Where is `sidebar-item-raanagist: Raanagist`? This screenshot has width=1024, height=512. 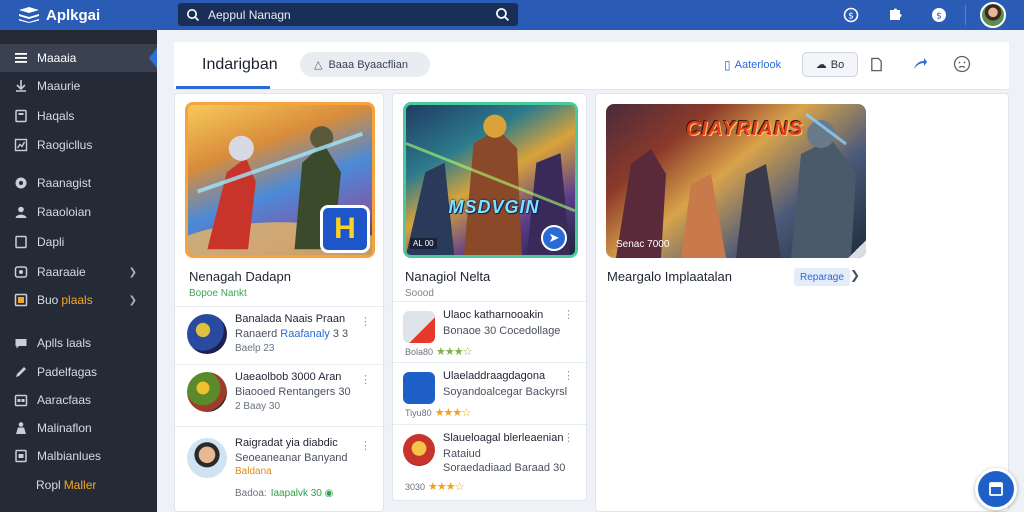
sidebar-item-raanagist: Raanagist is located at coordinates (78, 183).